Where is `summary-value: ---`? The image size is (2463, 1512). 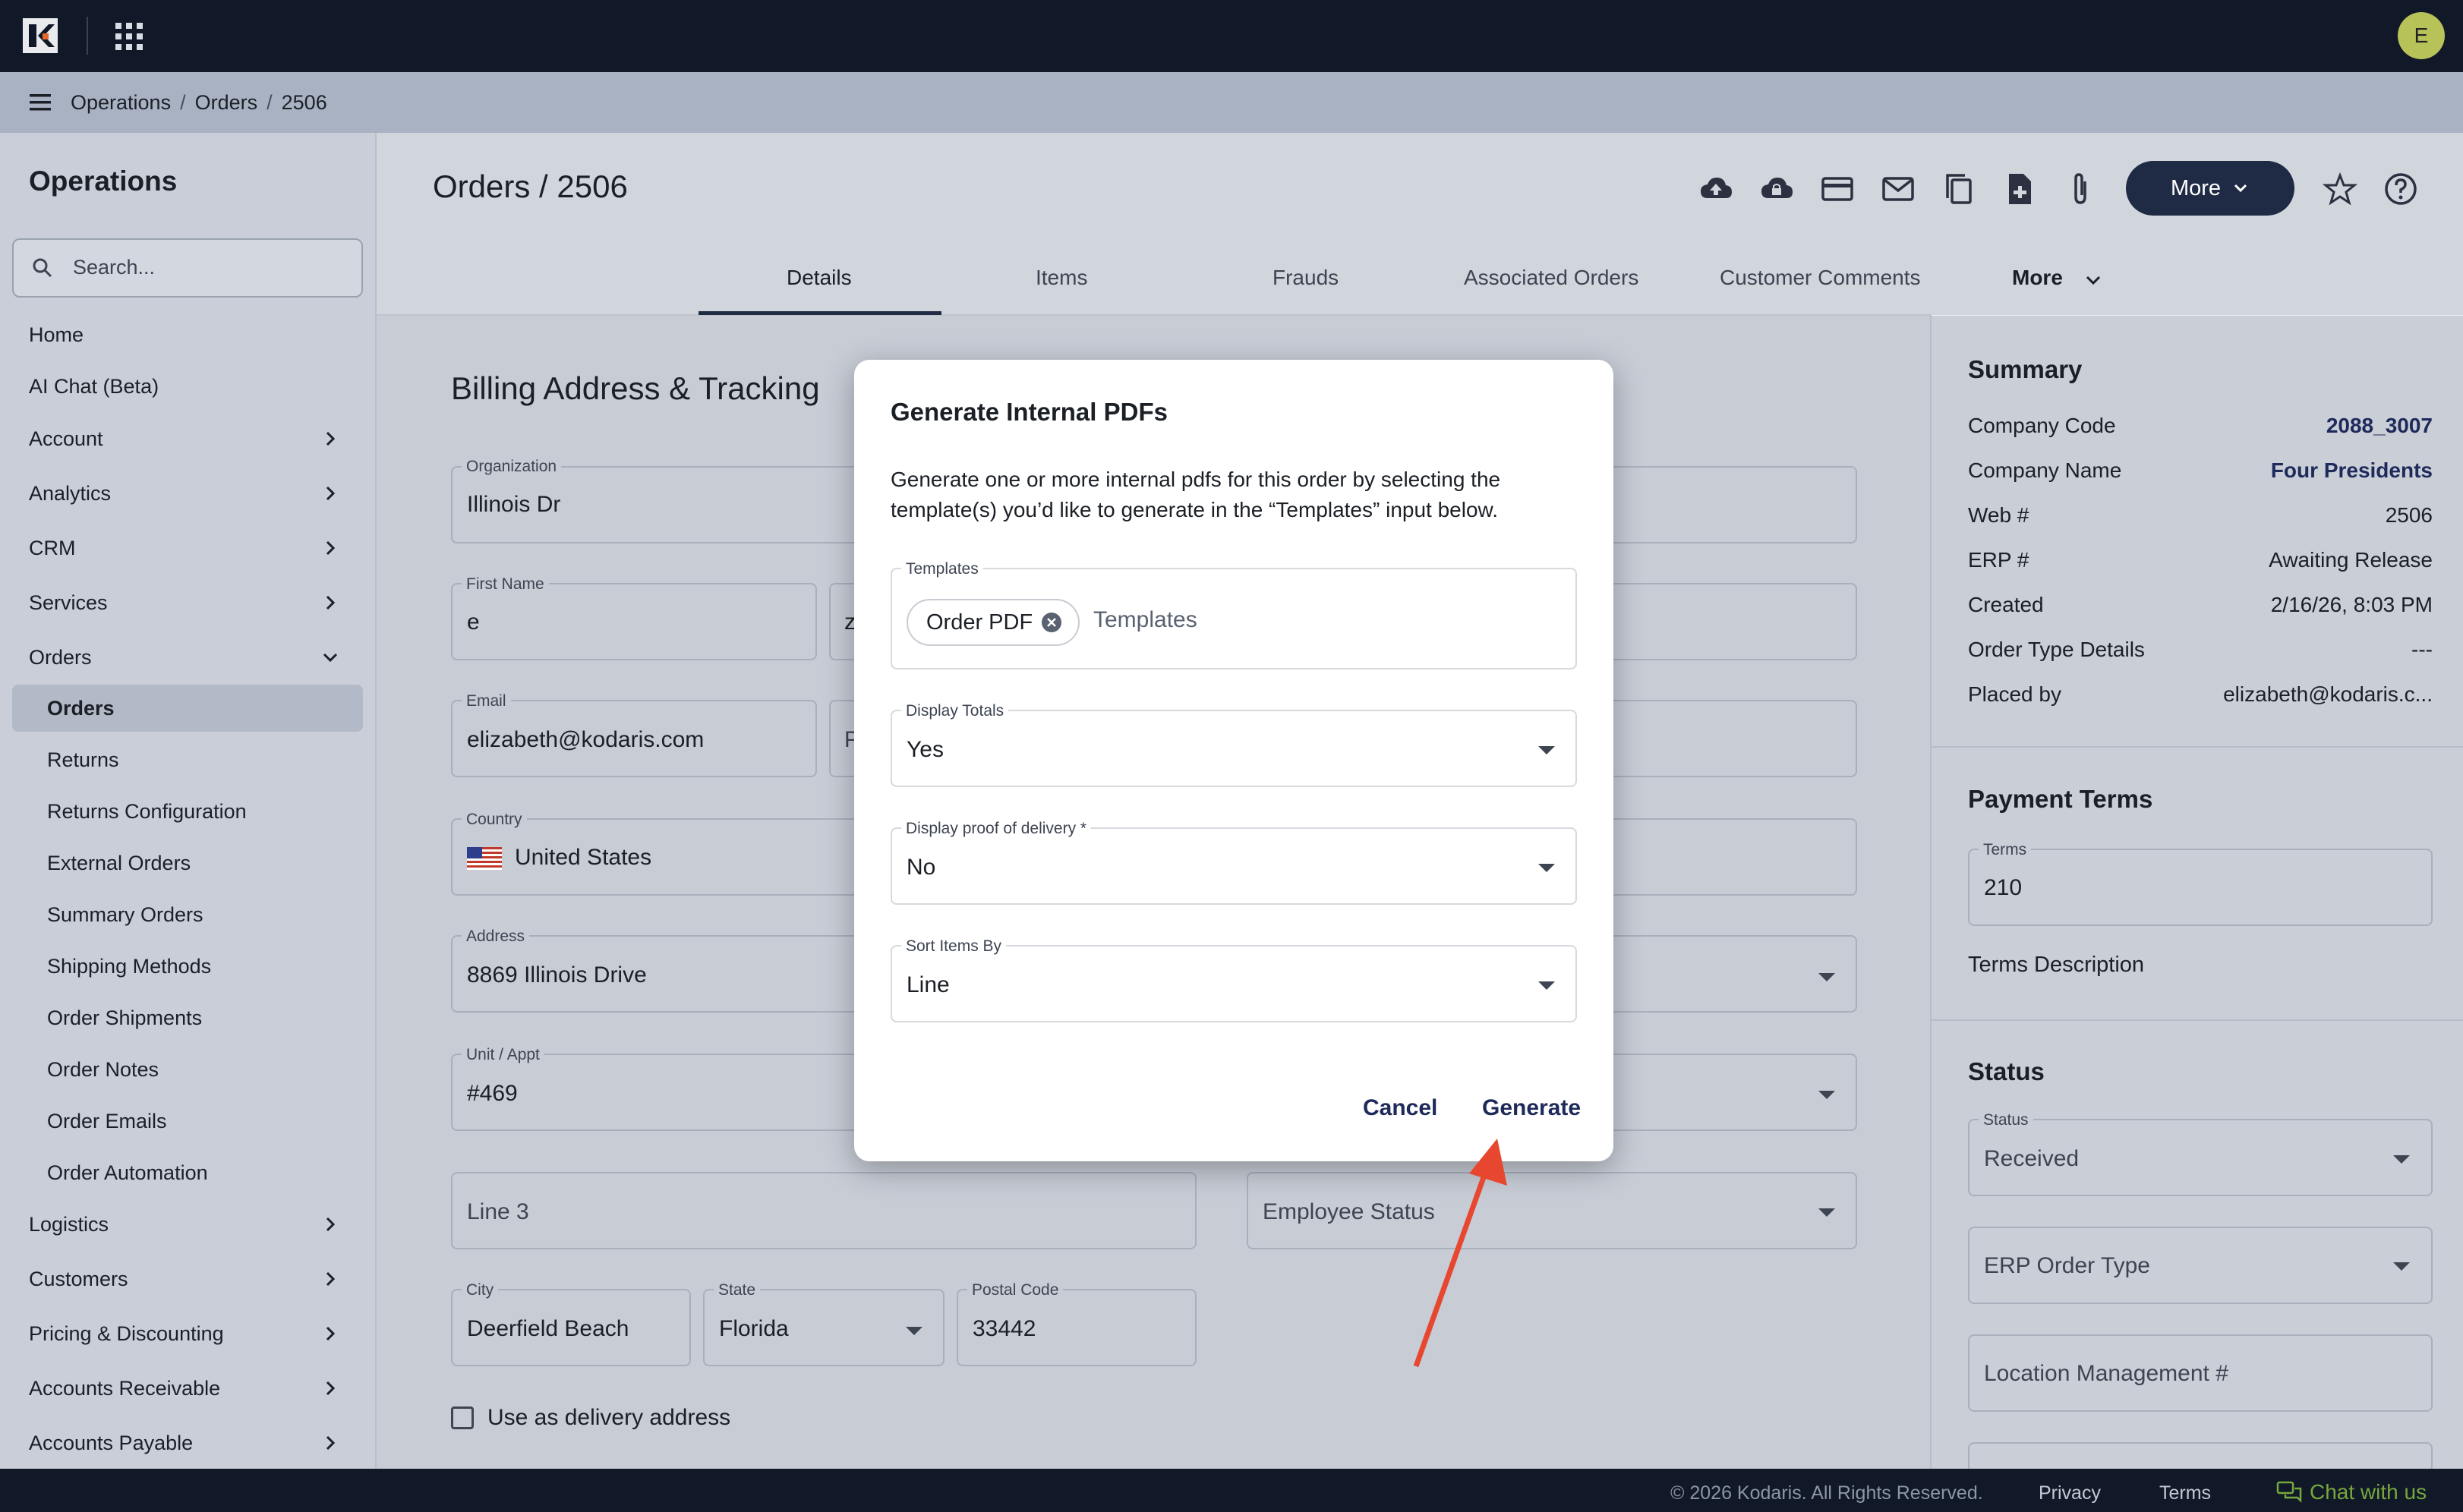 summary-value: --- is located at coordinates (2422, 649).